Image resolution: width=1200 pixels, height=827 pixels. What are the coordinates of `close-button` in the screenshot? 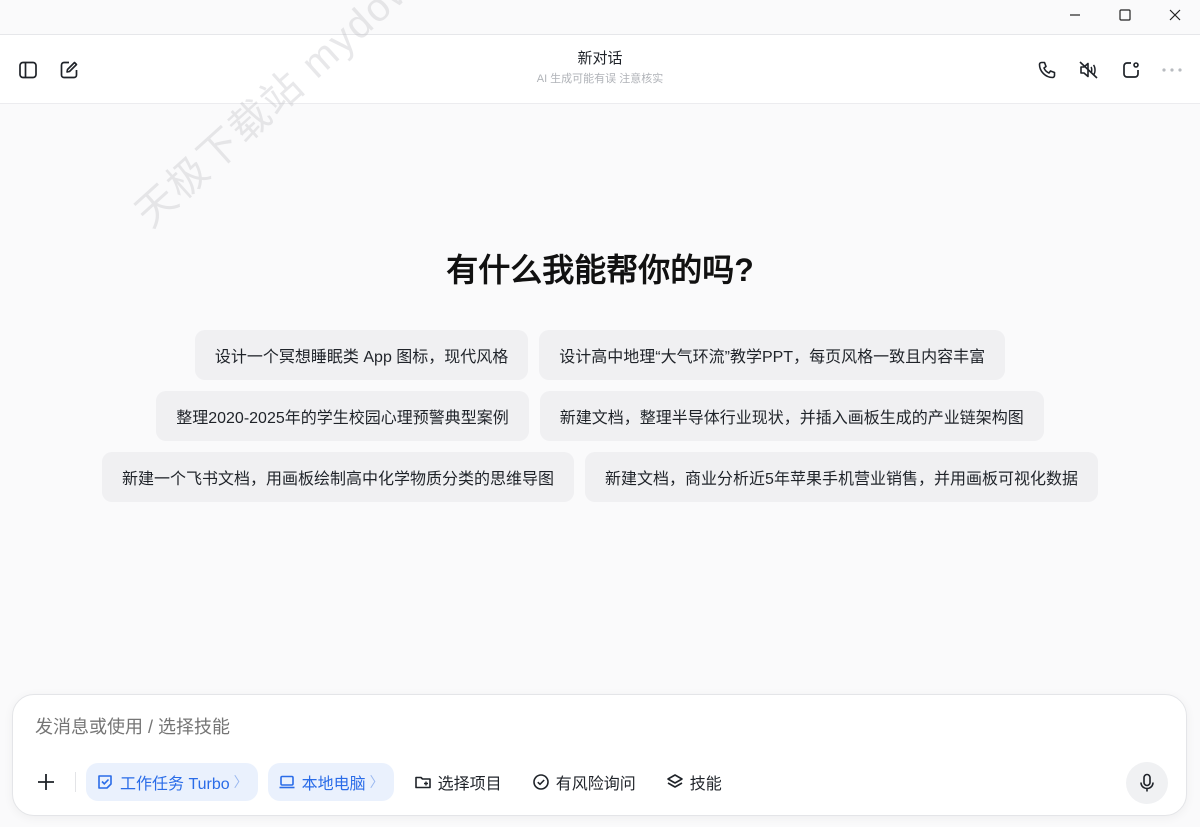 It's located at (1175, 15).